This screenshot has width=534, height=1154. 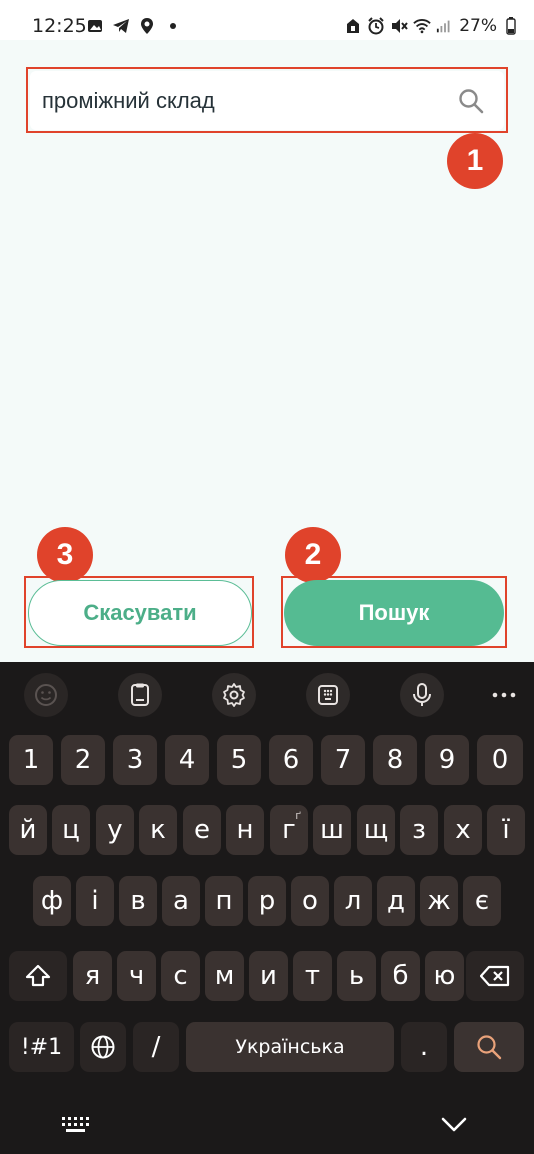 I want to click on backspace-key, so click(x=495, y=976).